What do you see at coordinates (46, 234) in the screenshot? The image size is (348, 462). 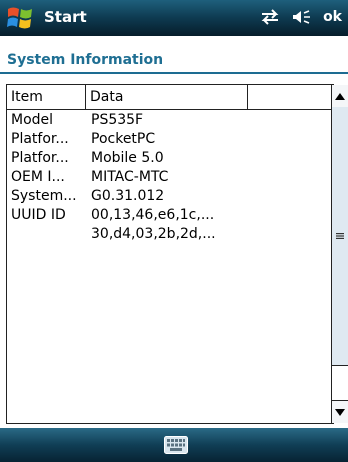 I see `cell-item` at bounding box center [46, 234].